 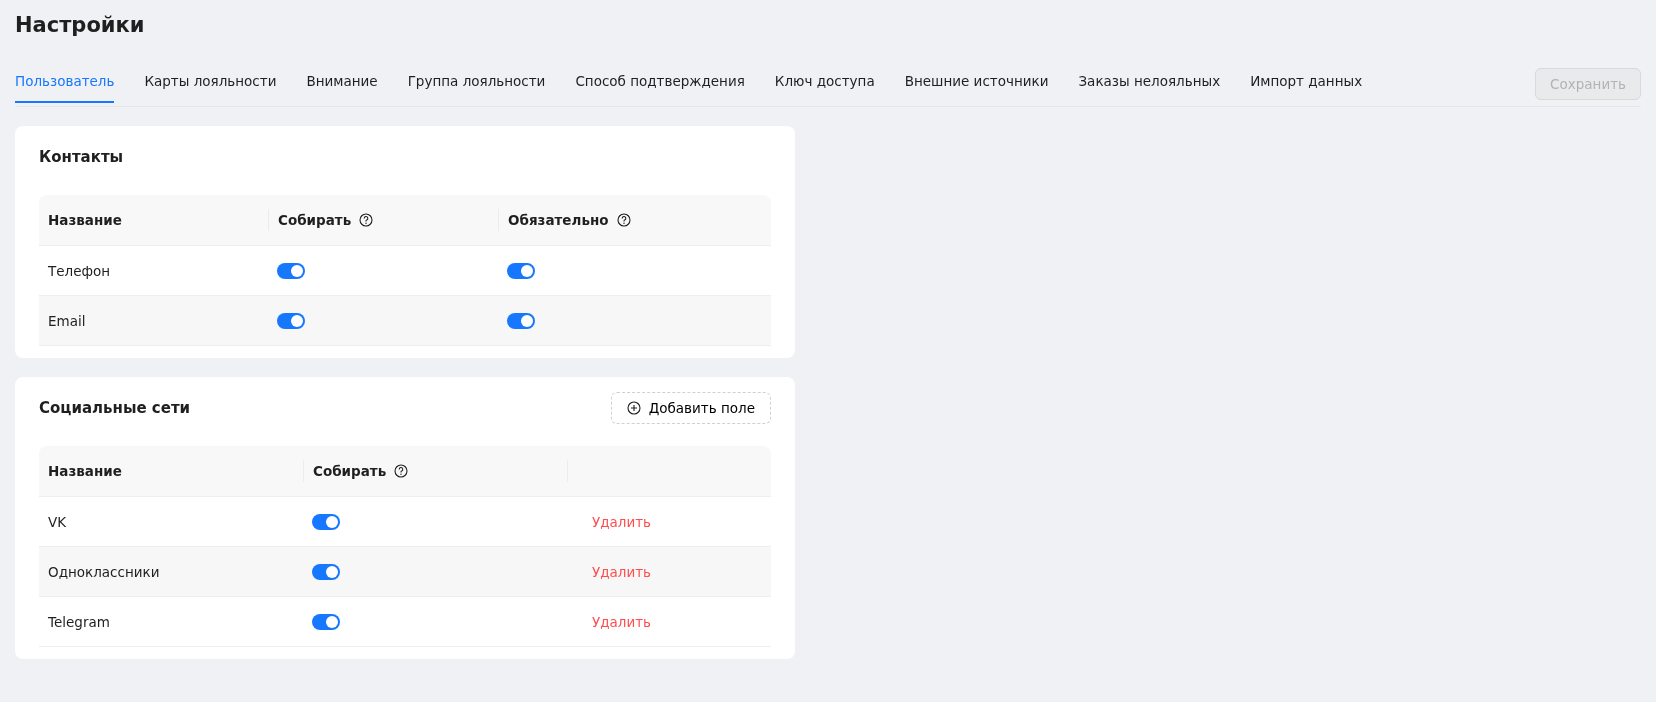 What do you see at coordinates (80, 25) in the screenshot?
I see `page-title: Настройки` at bounding box center [80, 25].